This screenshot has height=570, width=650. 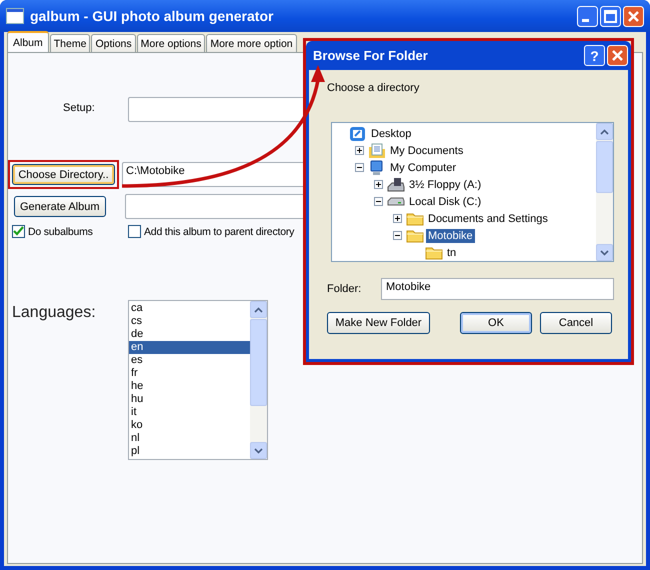 I want to click on checkbox-label: Do subalbums, so click(x=60, y=232).